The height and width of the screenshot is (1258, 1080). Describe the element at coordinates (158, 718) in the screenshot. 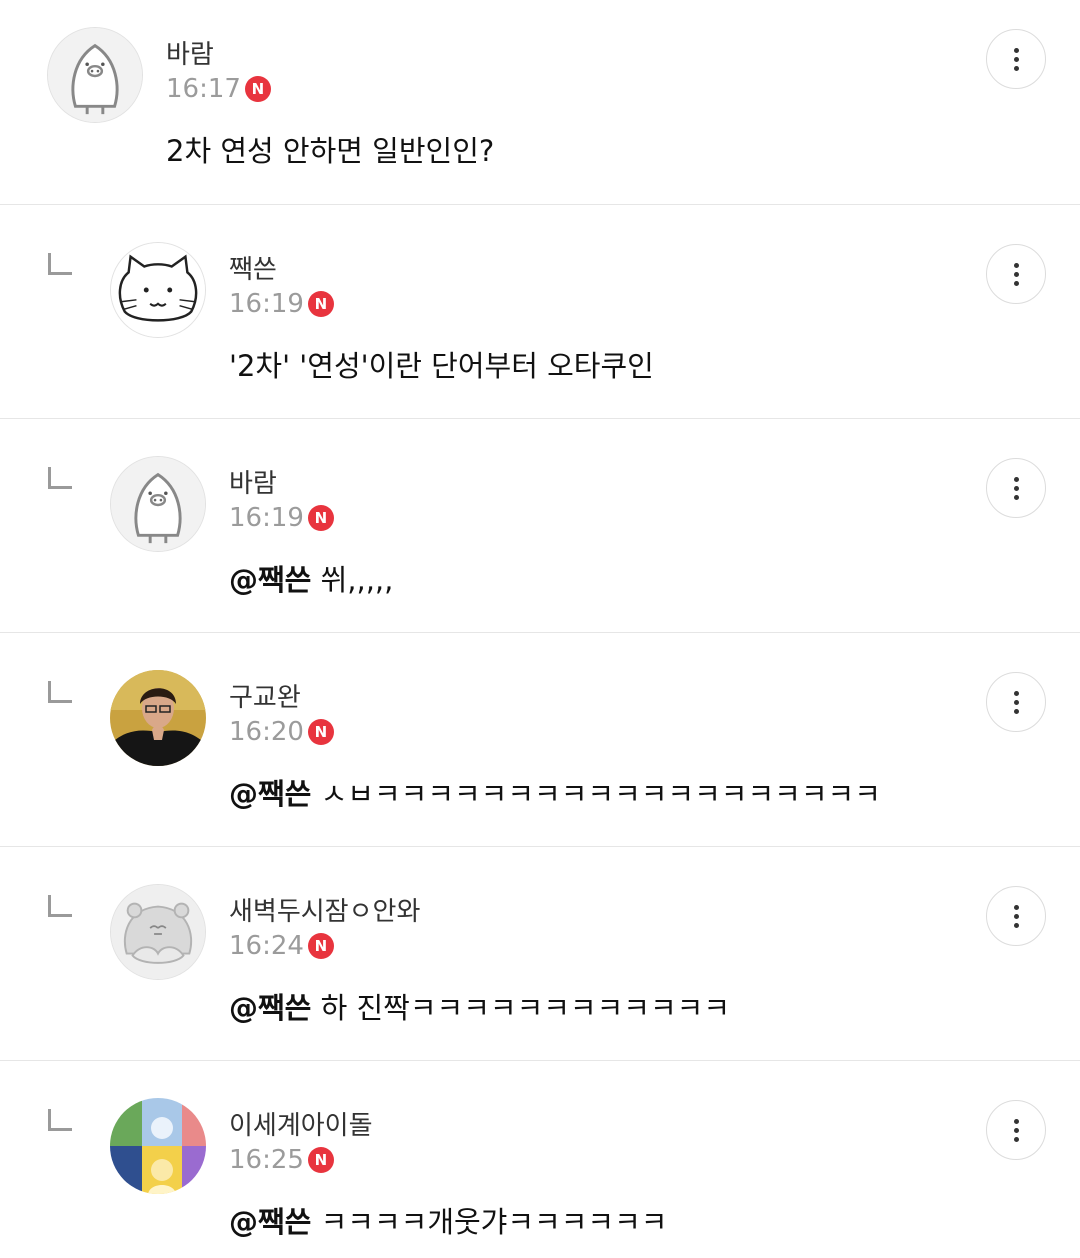

I see `person-photo-avatar` at that location.